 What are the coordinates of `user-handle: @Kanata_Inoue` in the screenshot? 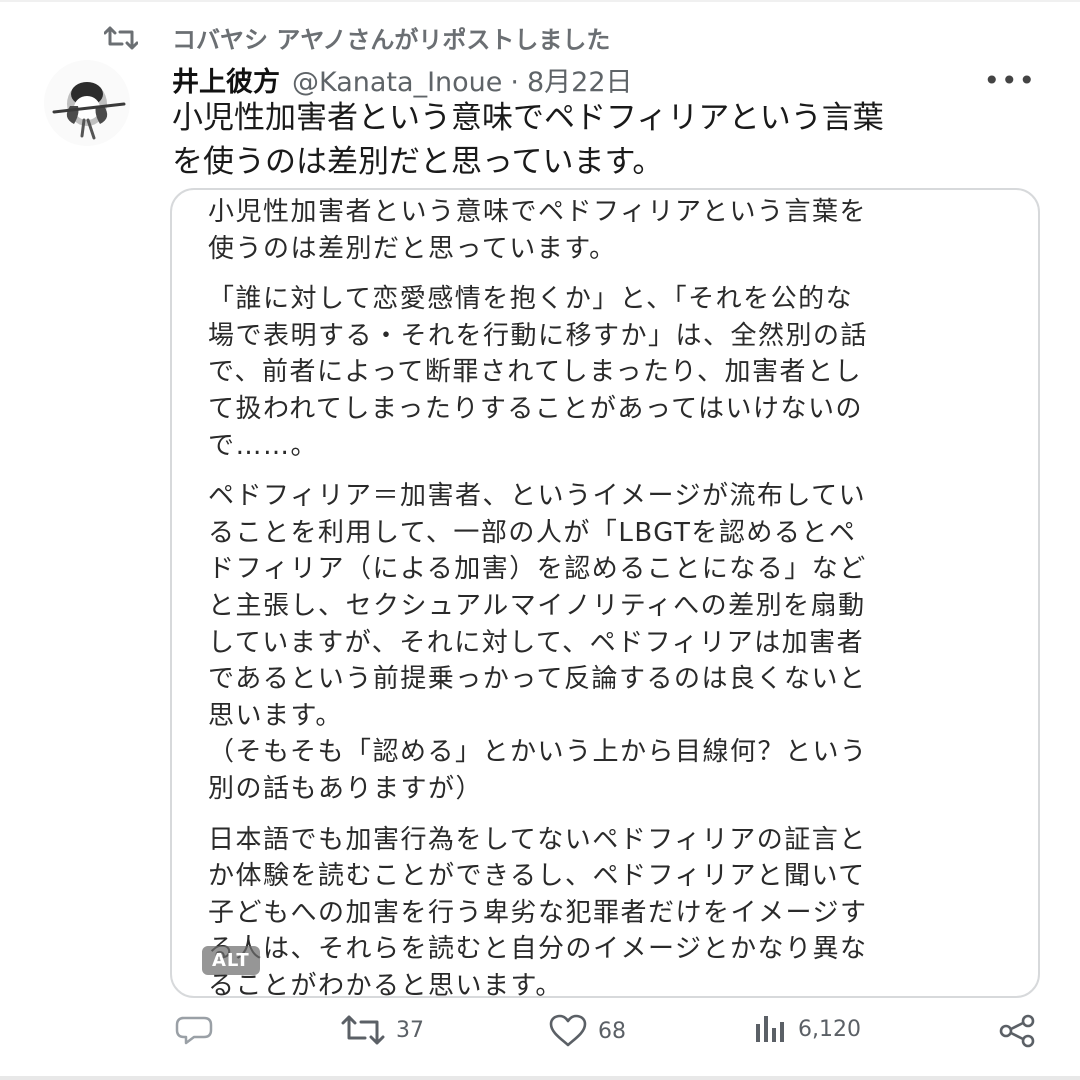 It's located at (397, 82).